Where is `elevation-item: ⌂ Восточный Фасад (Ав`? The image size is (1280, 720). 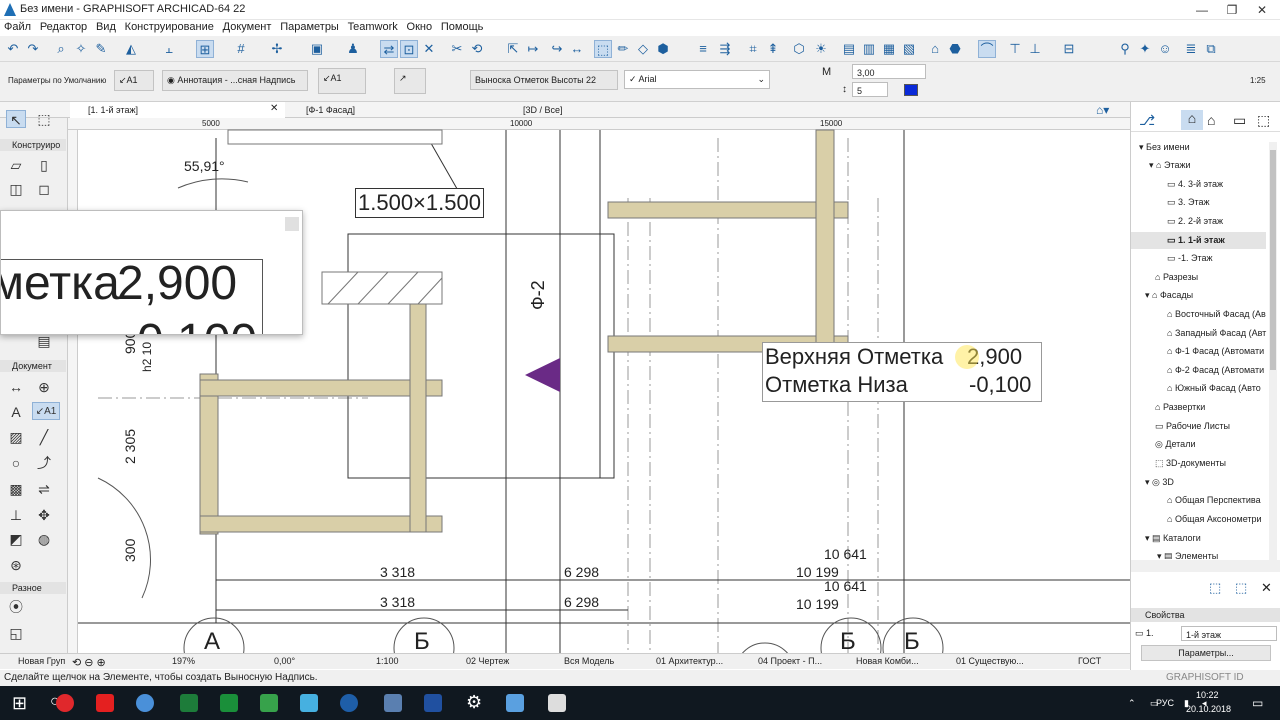
elevation-item: ⌂ Восточный Фасад (Ав is located at coordinates (1216, 314).